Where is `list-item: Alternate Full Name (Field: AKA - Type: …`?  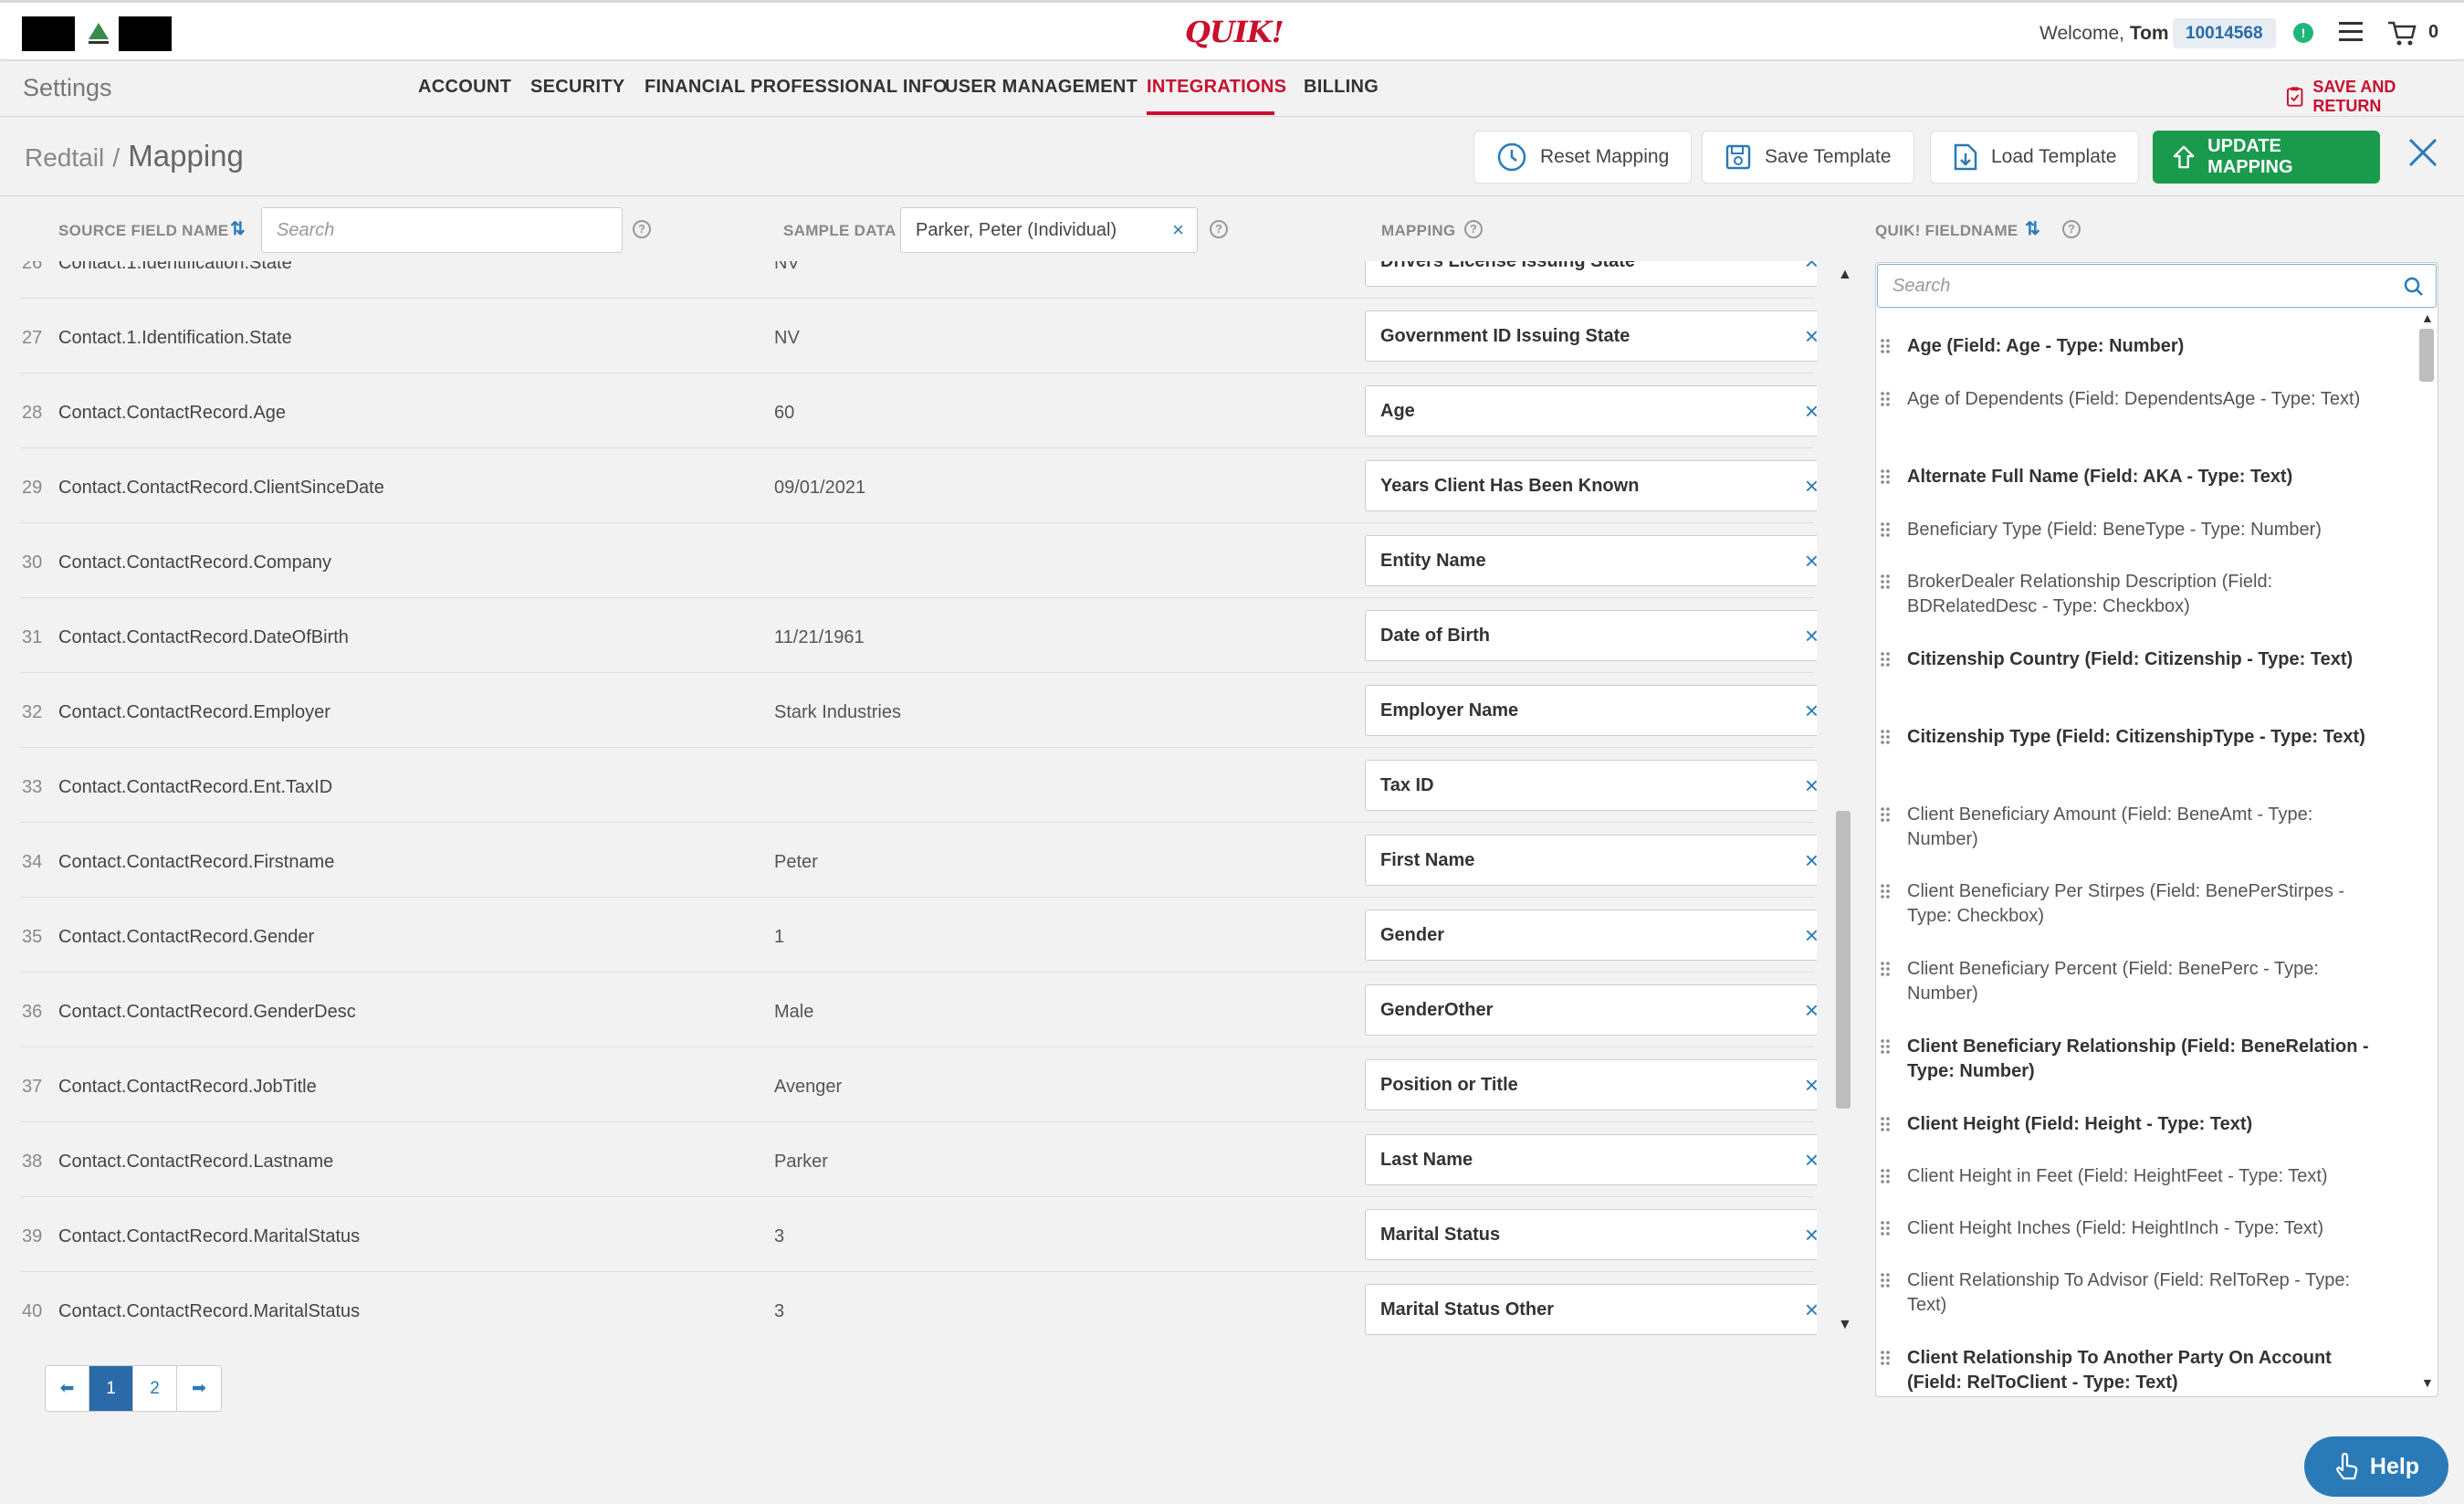 list-item: Alternate Full Name (Field: AKA - Type: … is located at coordinates (2129, 477).